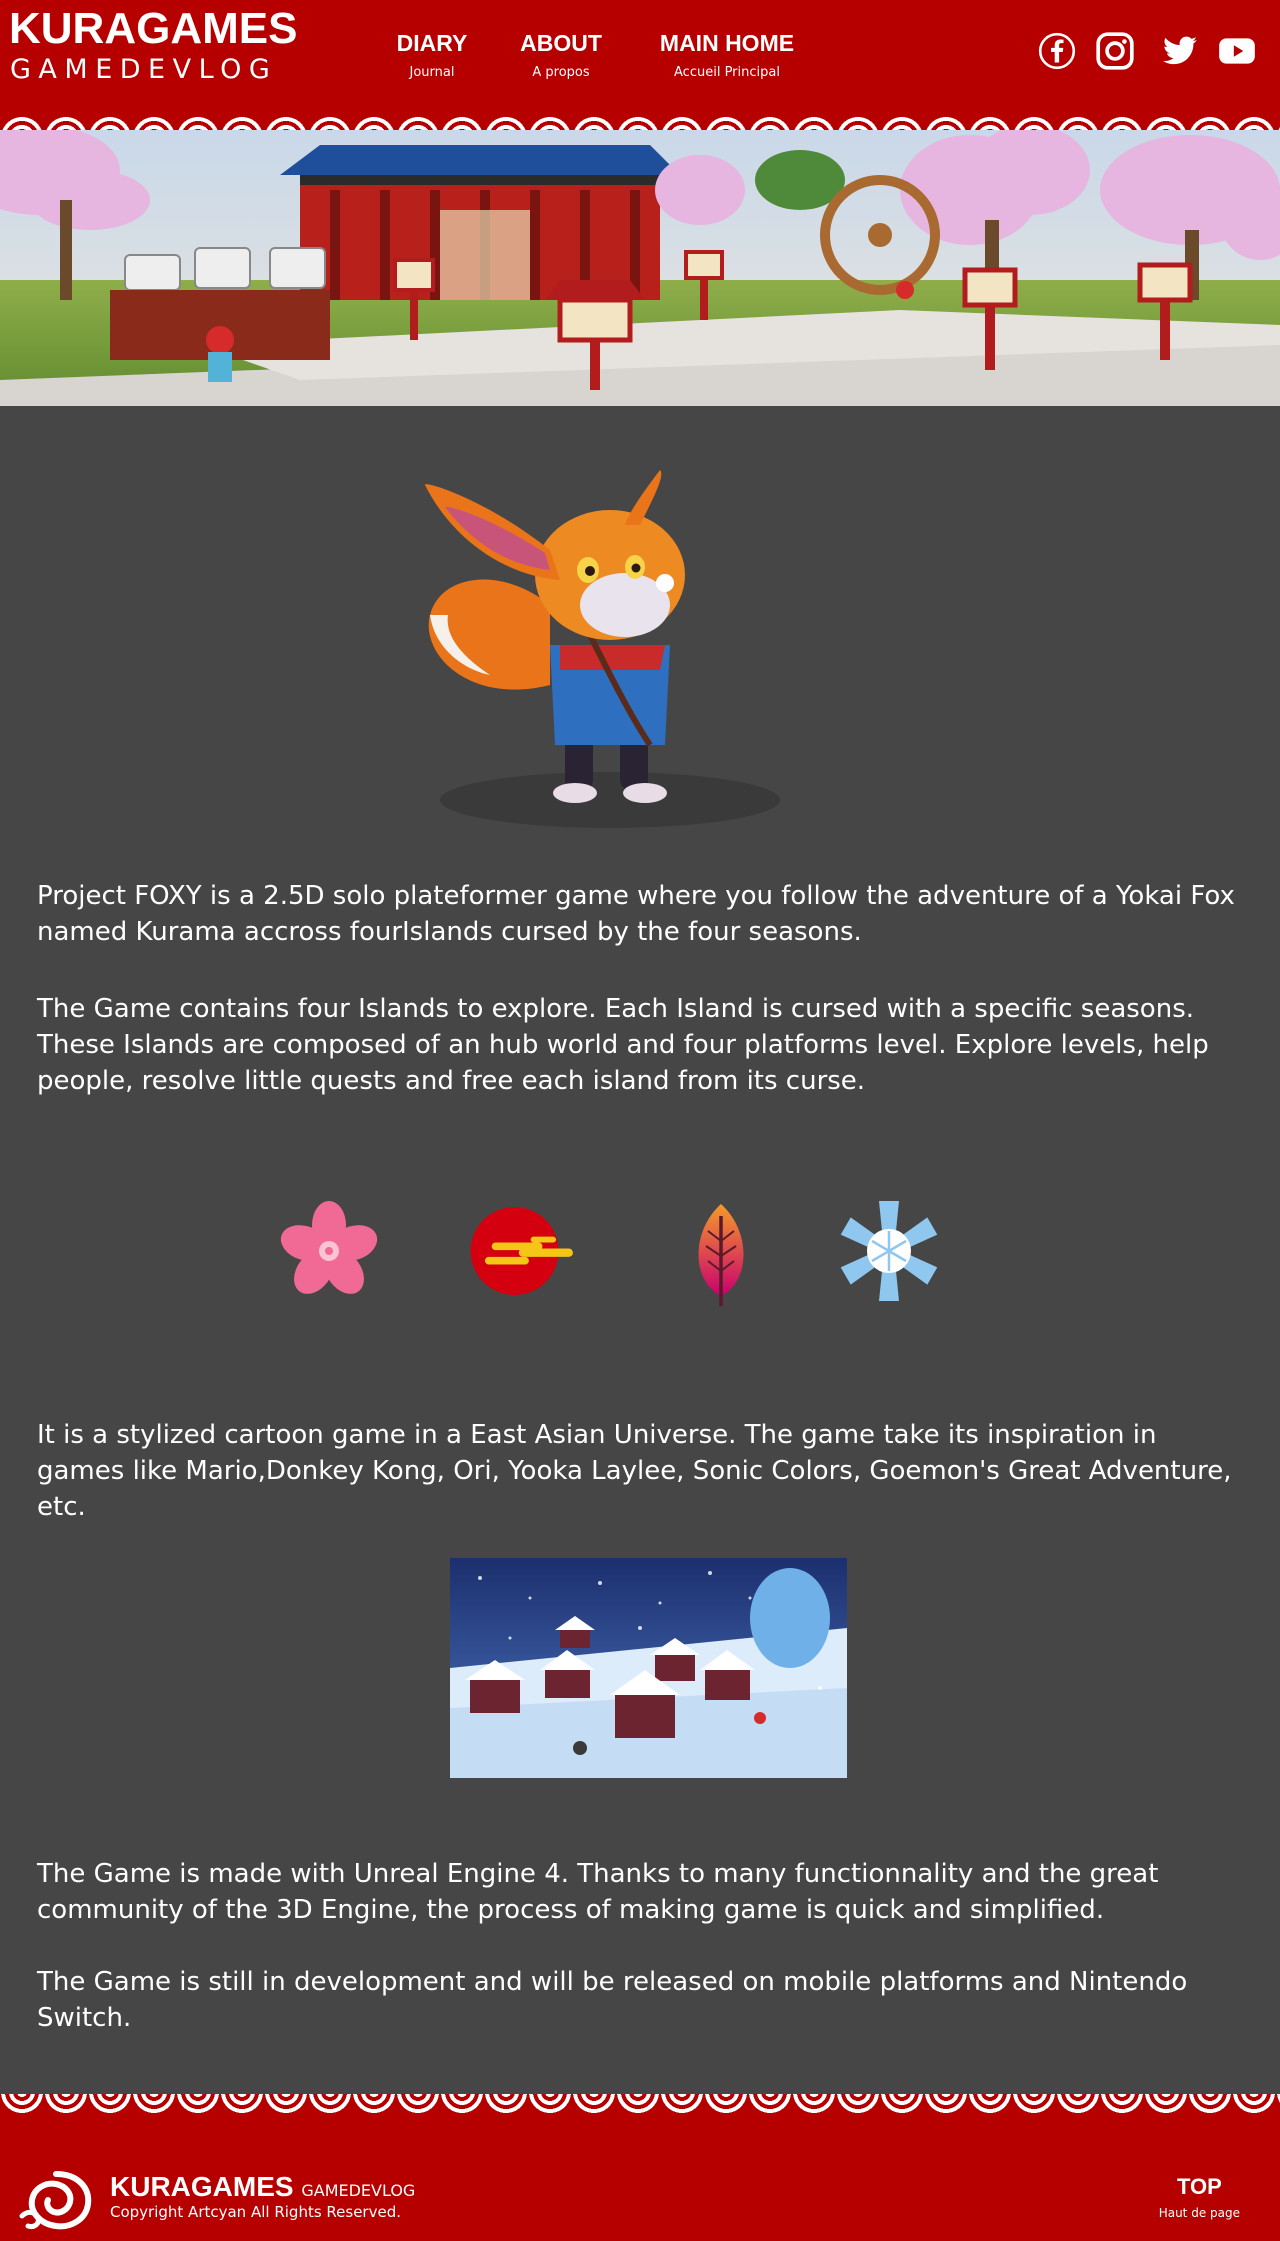  What do you see at coordinates (432, 43) in the screenshot?
I see `nav-diary-label: DIARY` at bounding box center [432, 43].